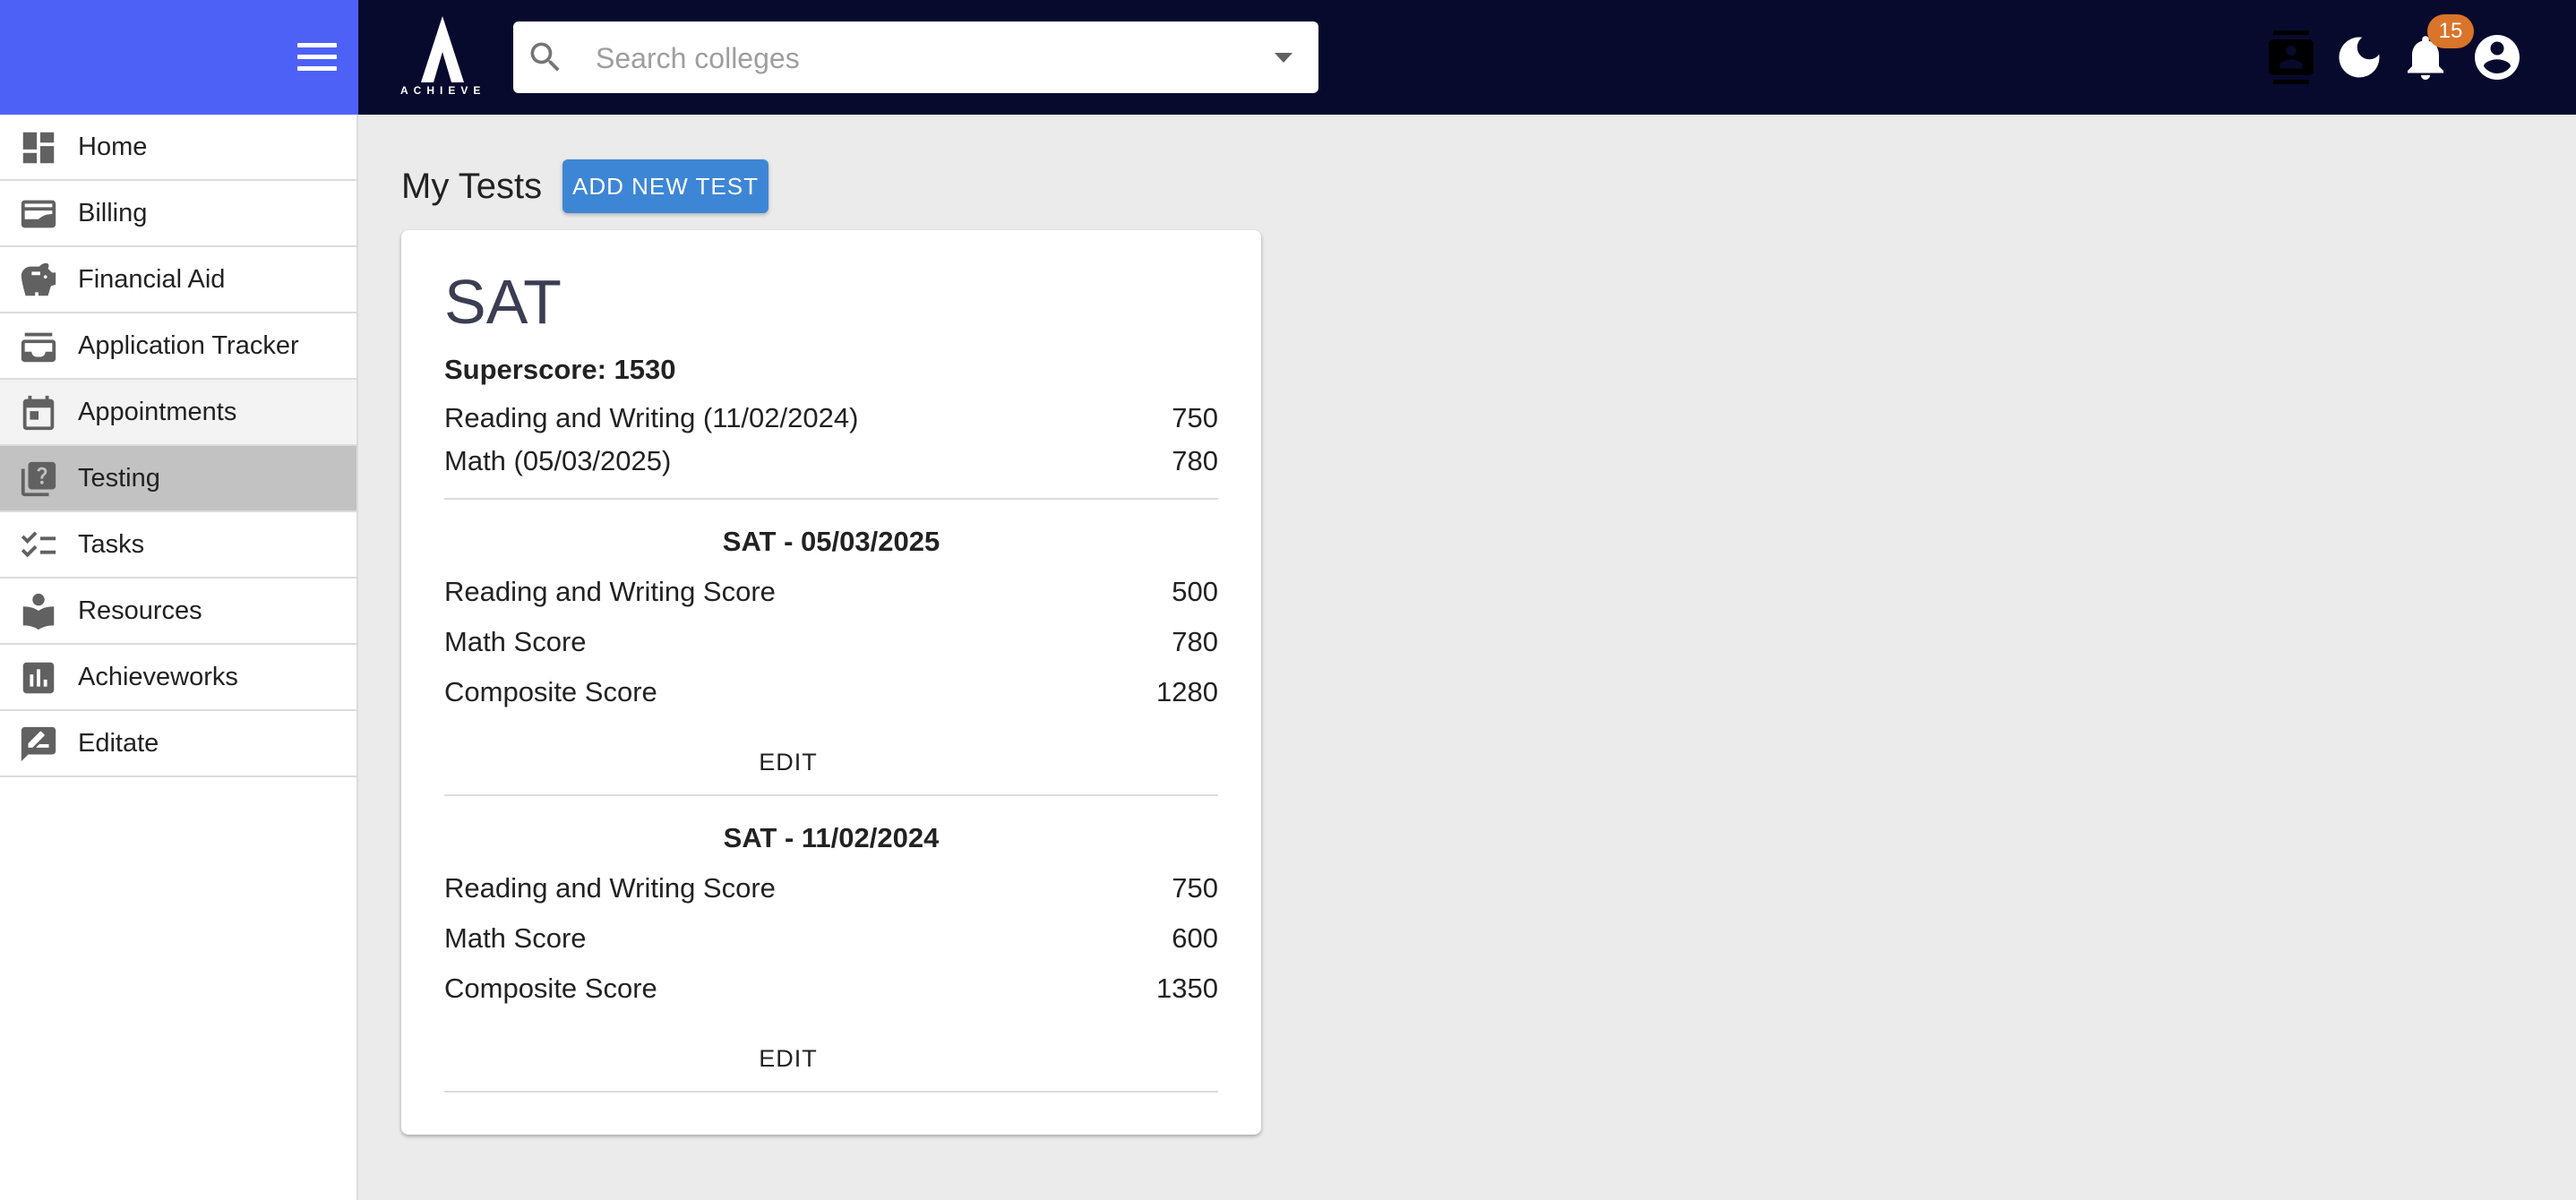  I want to click on sidebar-item-testing: Testing, so click(178, 479).